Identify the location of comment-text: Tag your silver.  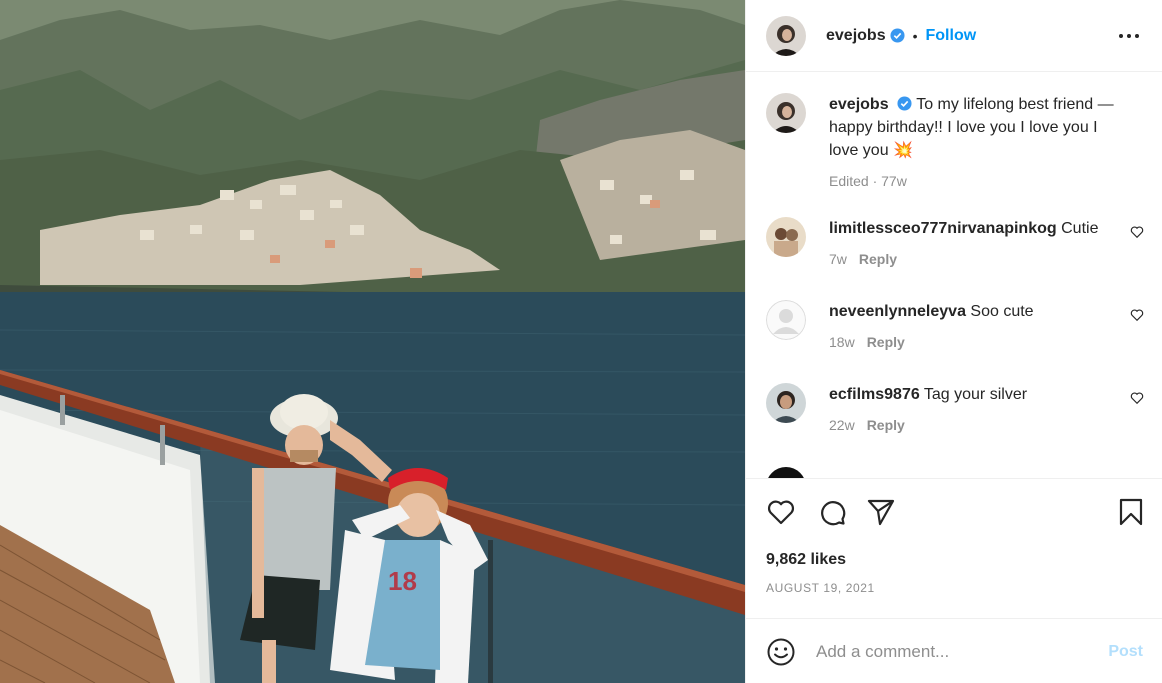
(975, 394).